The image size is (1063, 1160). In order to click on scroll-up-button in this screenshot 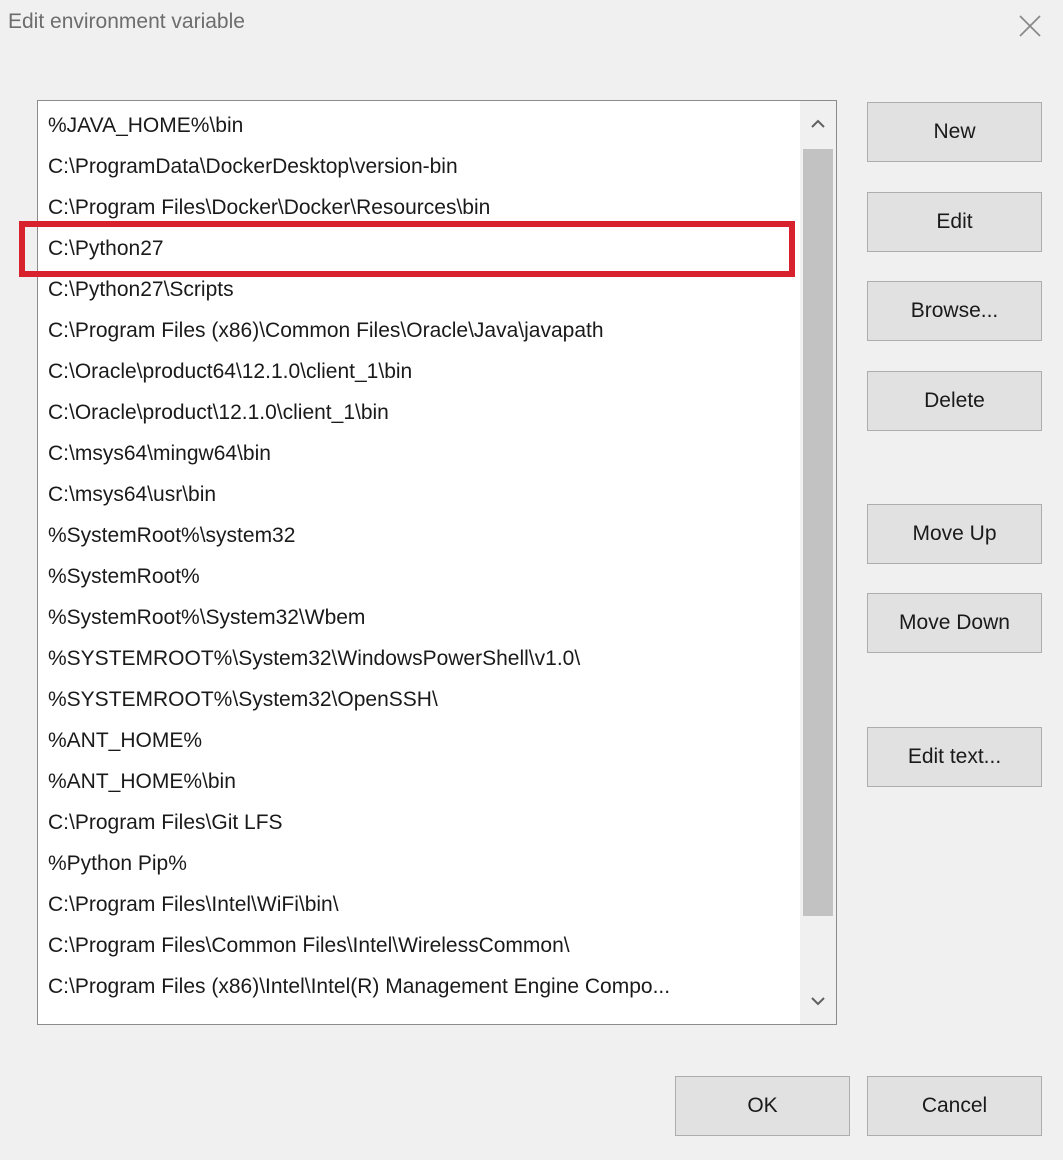, I will do `click(818, 124)`.